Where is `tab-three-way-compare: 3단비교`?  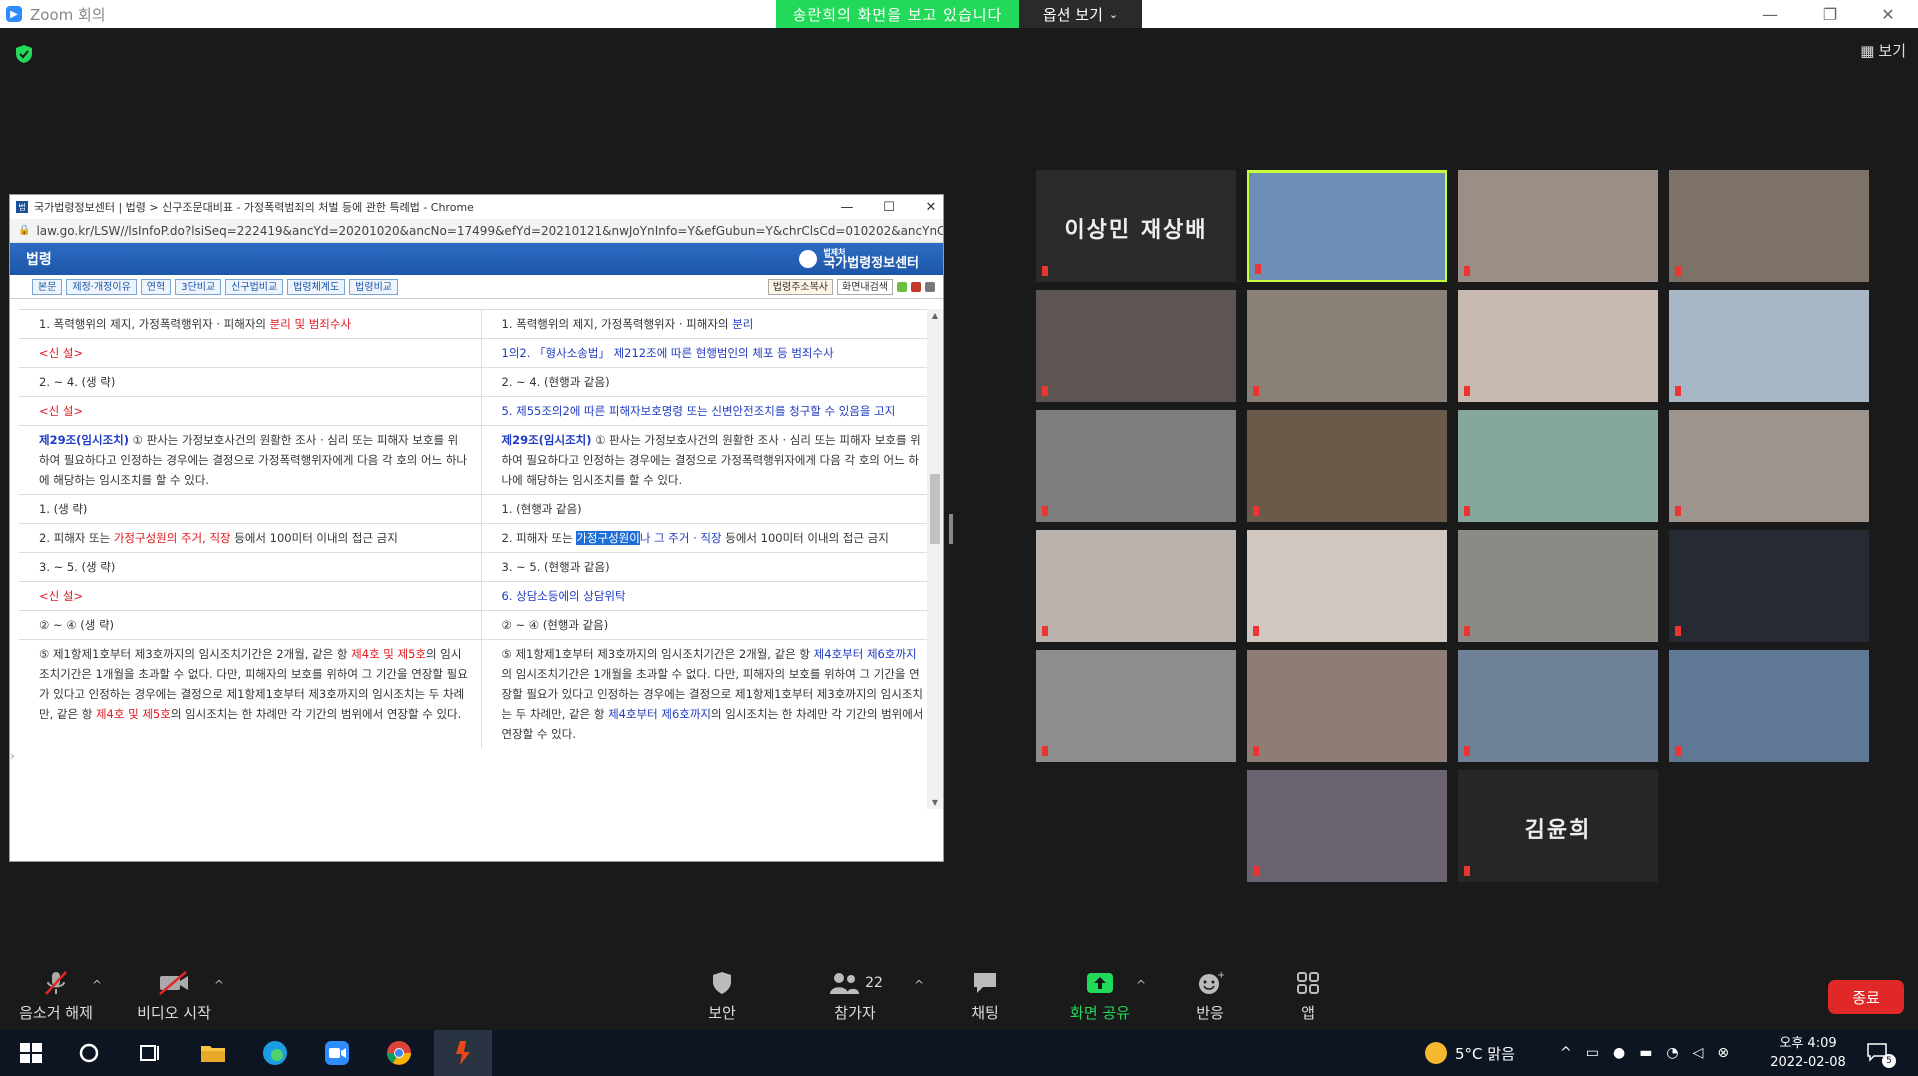
tab-three-way-compare: 3단비교 is located at coordinates (198, 286).